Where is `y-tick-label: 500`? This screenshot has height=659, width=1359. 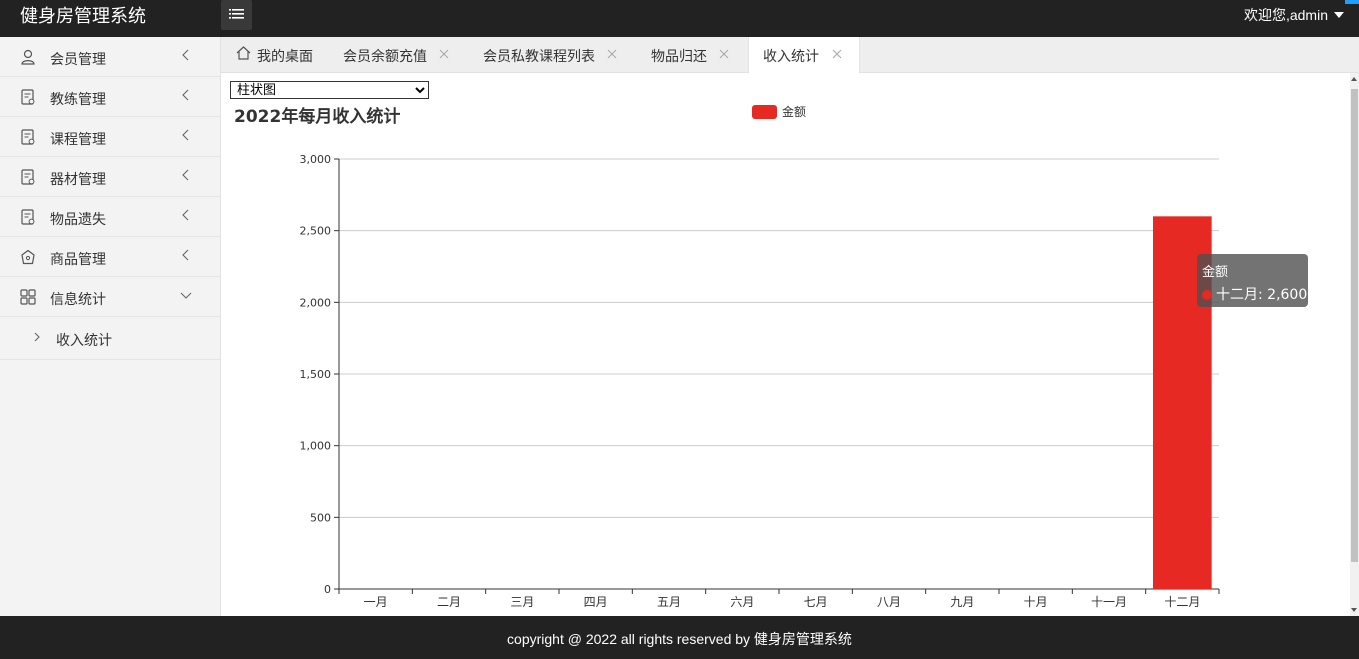
y-tick-label: 500 is located at coordinates (320, 517).